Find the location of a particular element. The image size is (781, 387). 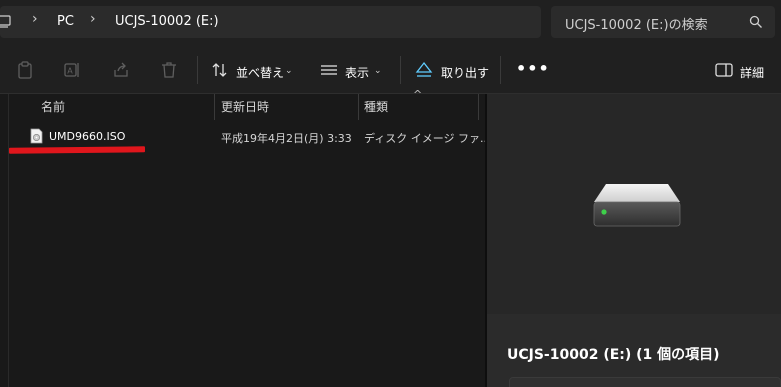

address-bar: › PC › UCJS-10002 (E:) is located at coordinates (270, 22).